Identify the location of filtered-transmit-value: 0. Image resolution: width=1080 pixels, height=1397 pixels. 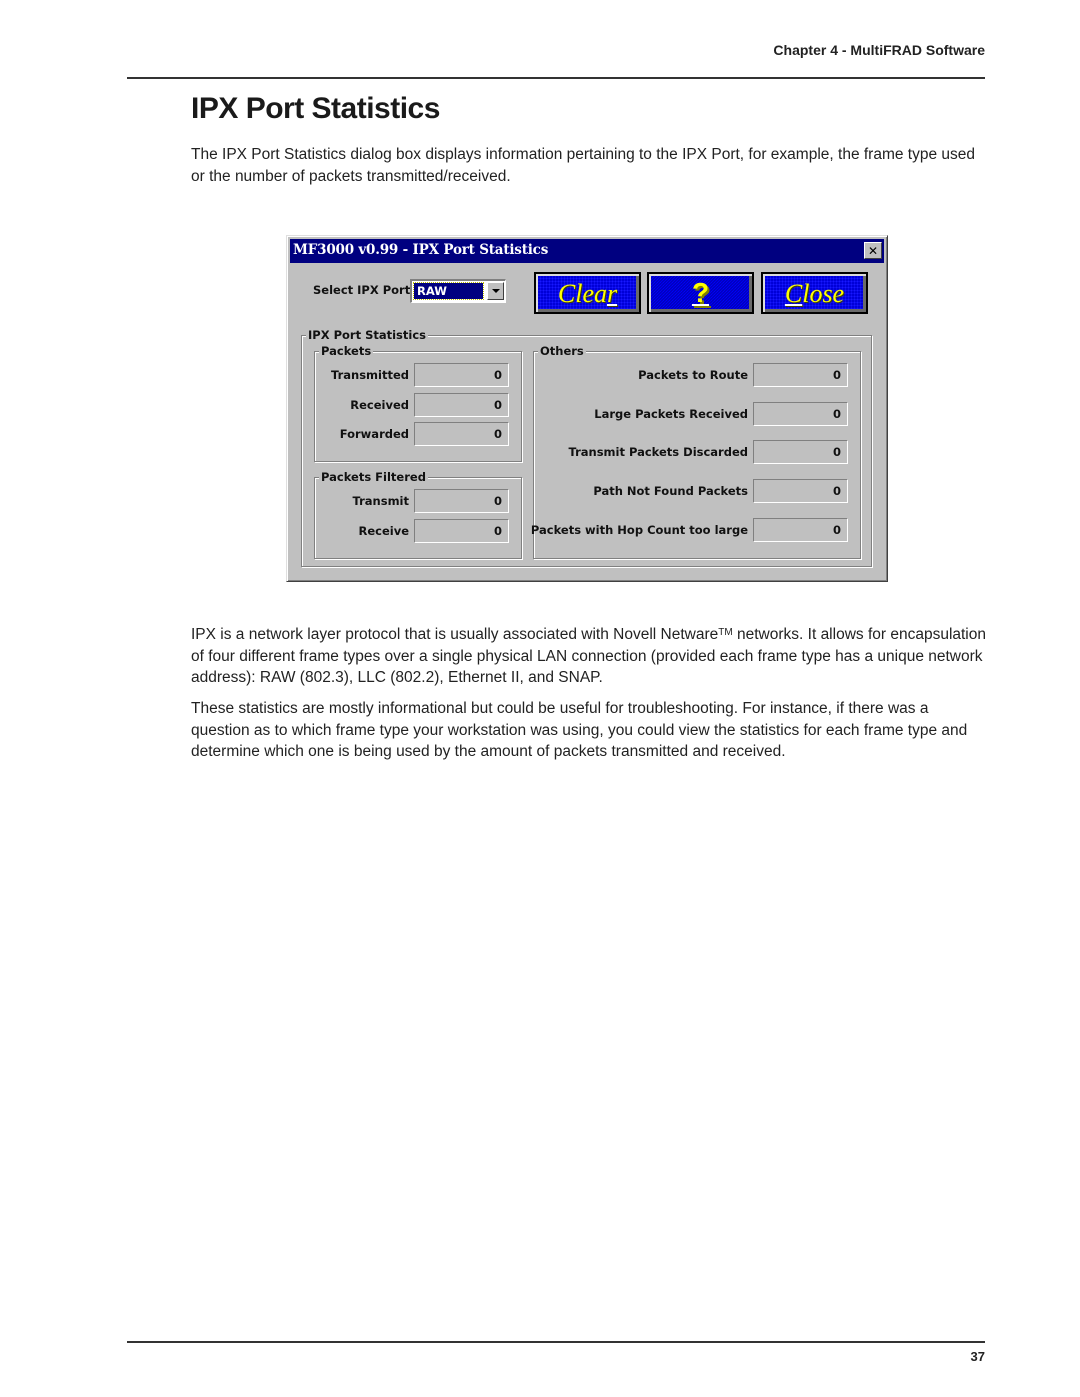
(461, 501).